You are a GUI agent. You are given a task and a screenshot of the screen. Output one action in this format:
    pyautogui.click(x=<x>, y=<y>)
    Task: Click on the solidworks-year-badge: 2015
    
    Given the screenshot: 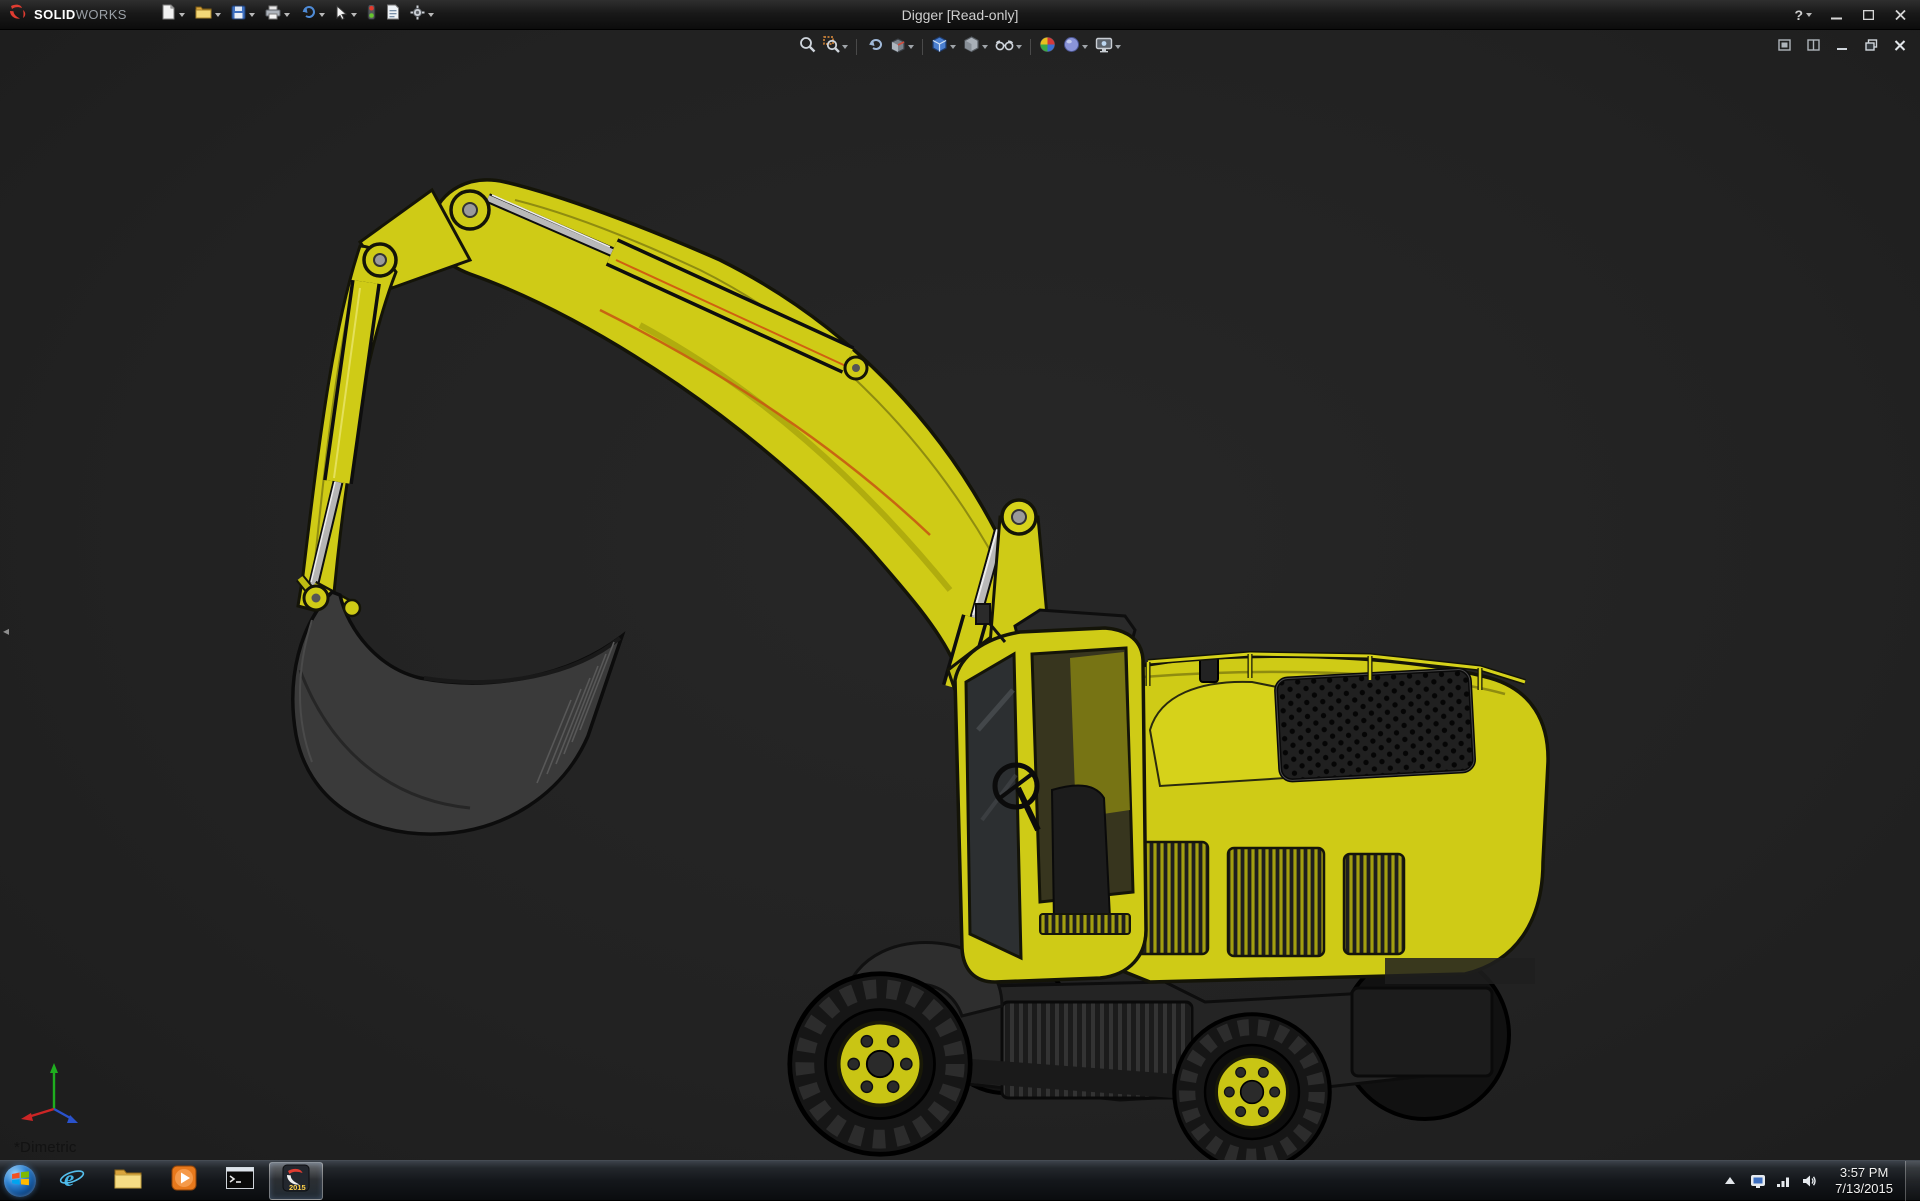 What is the action you would take?
    pyautogui.click(x=297, y=1187)
    